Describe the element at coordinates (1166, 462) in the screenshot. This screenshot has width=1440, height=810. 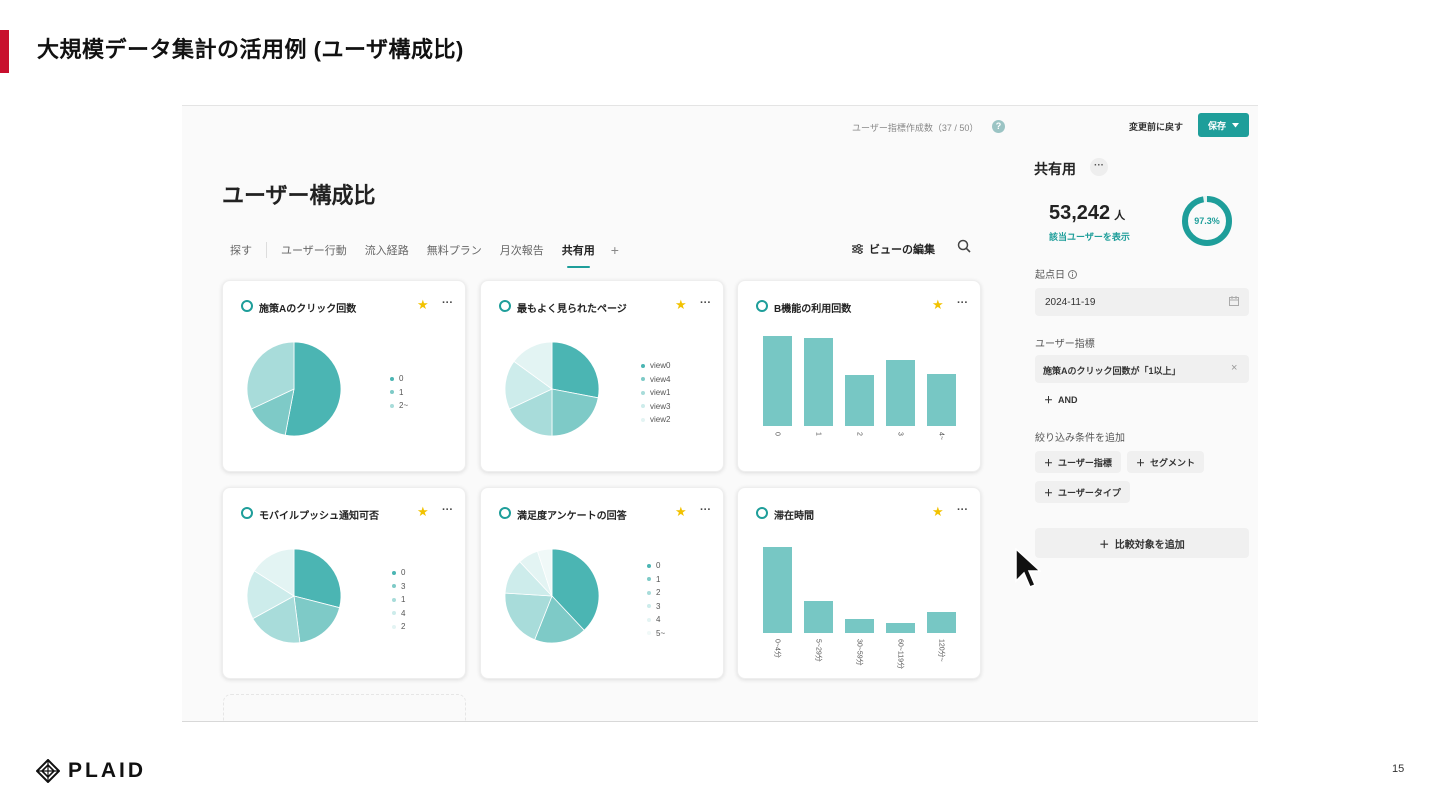
I see `add-segment-button: ＋ セグメント` at that location.